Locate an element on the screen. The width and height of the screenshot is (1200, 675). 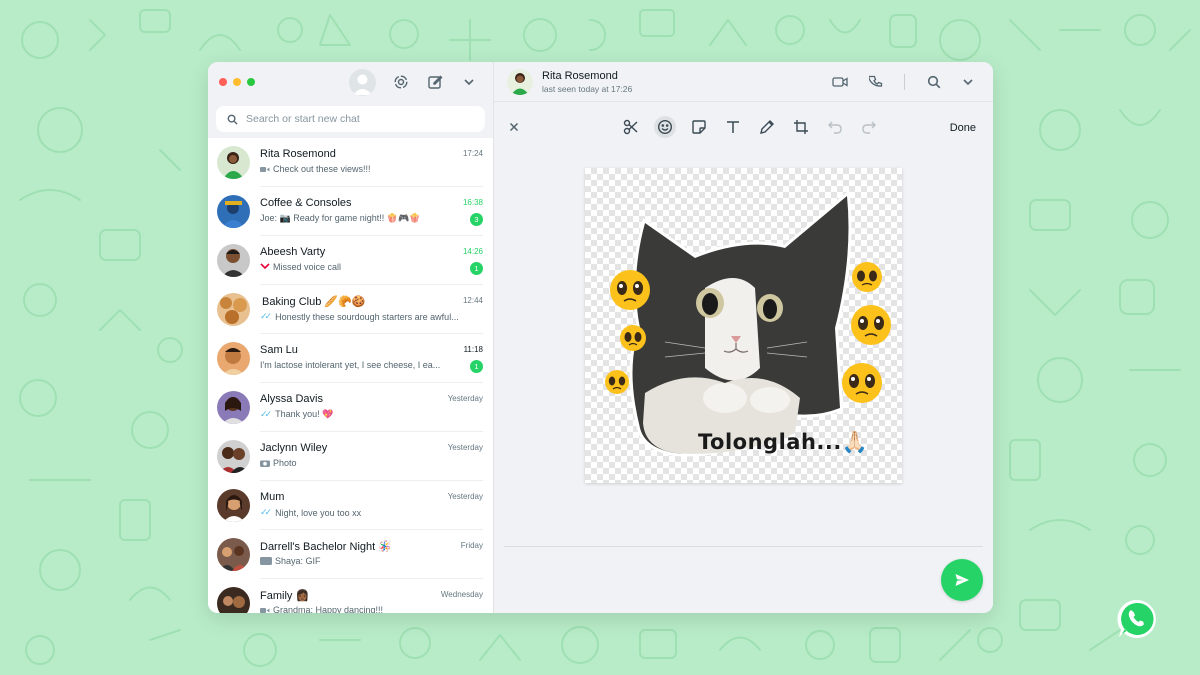
done-button: Done is located at coordinates (963, 128).